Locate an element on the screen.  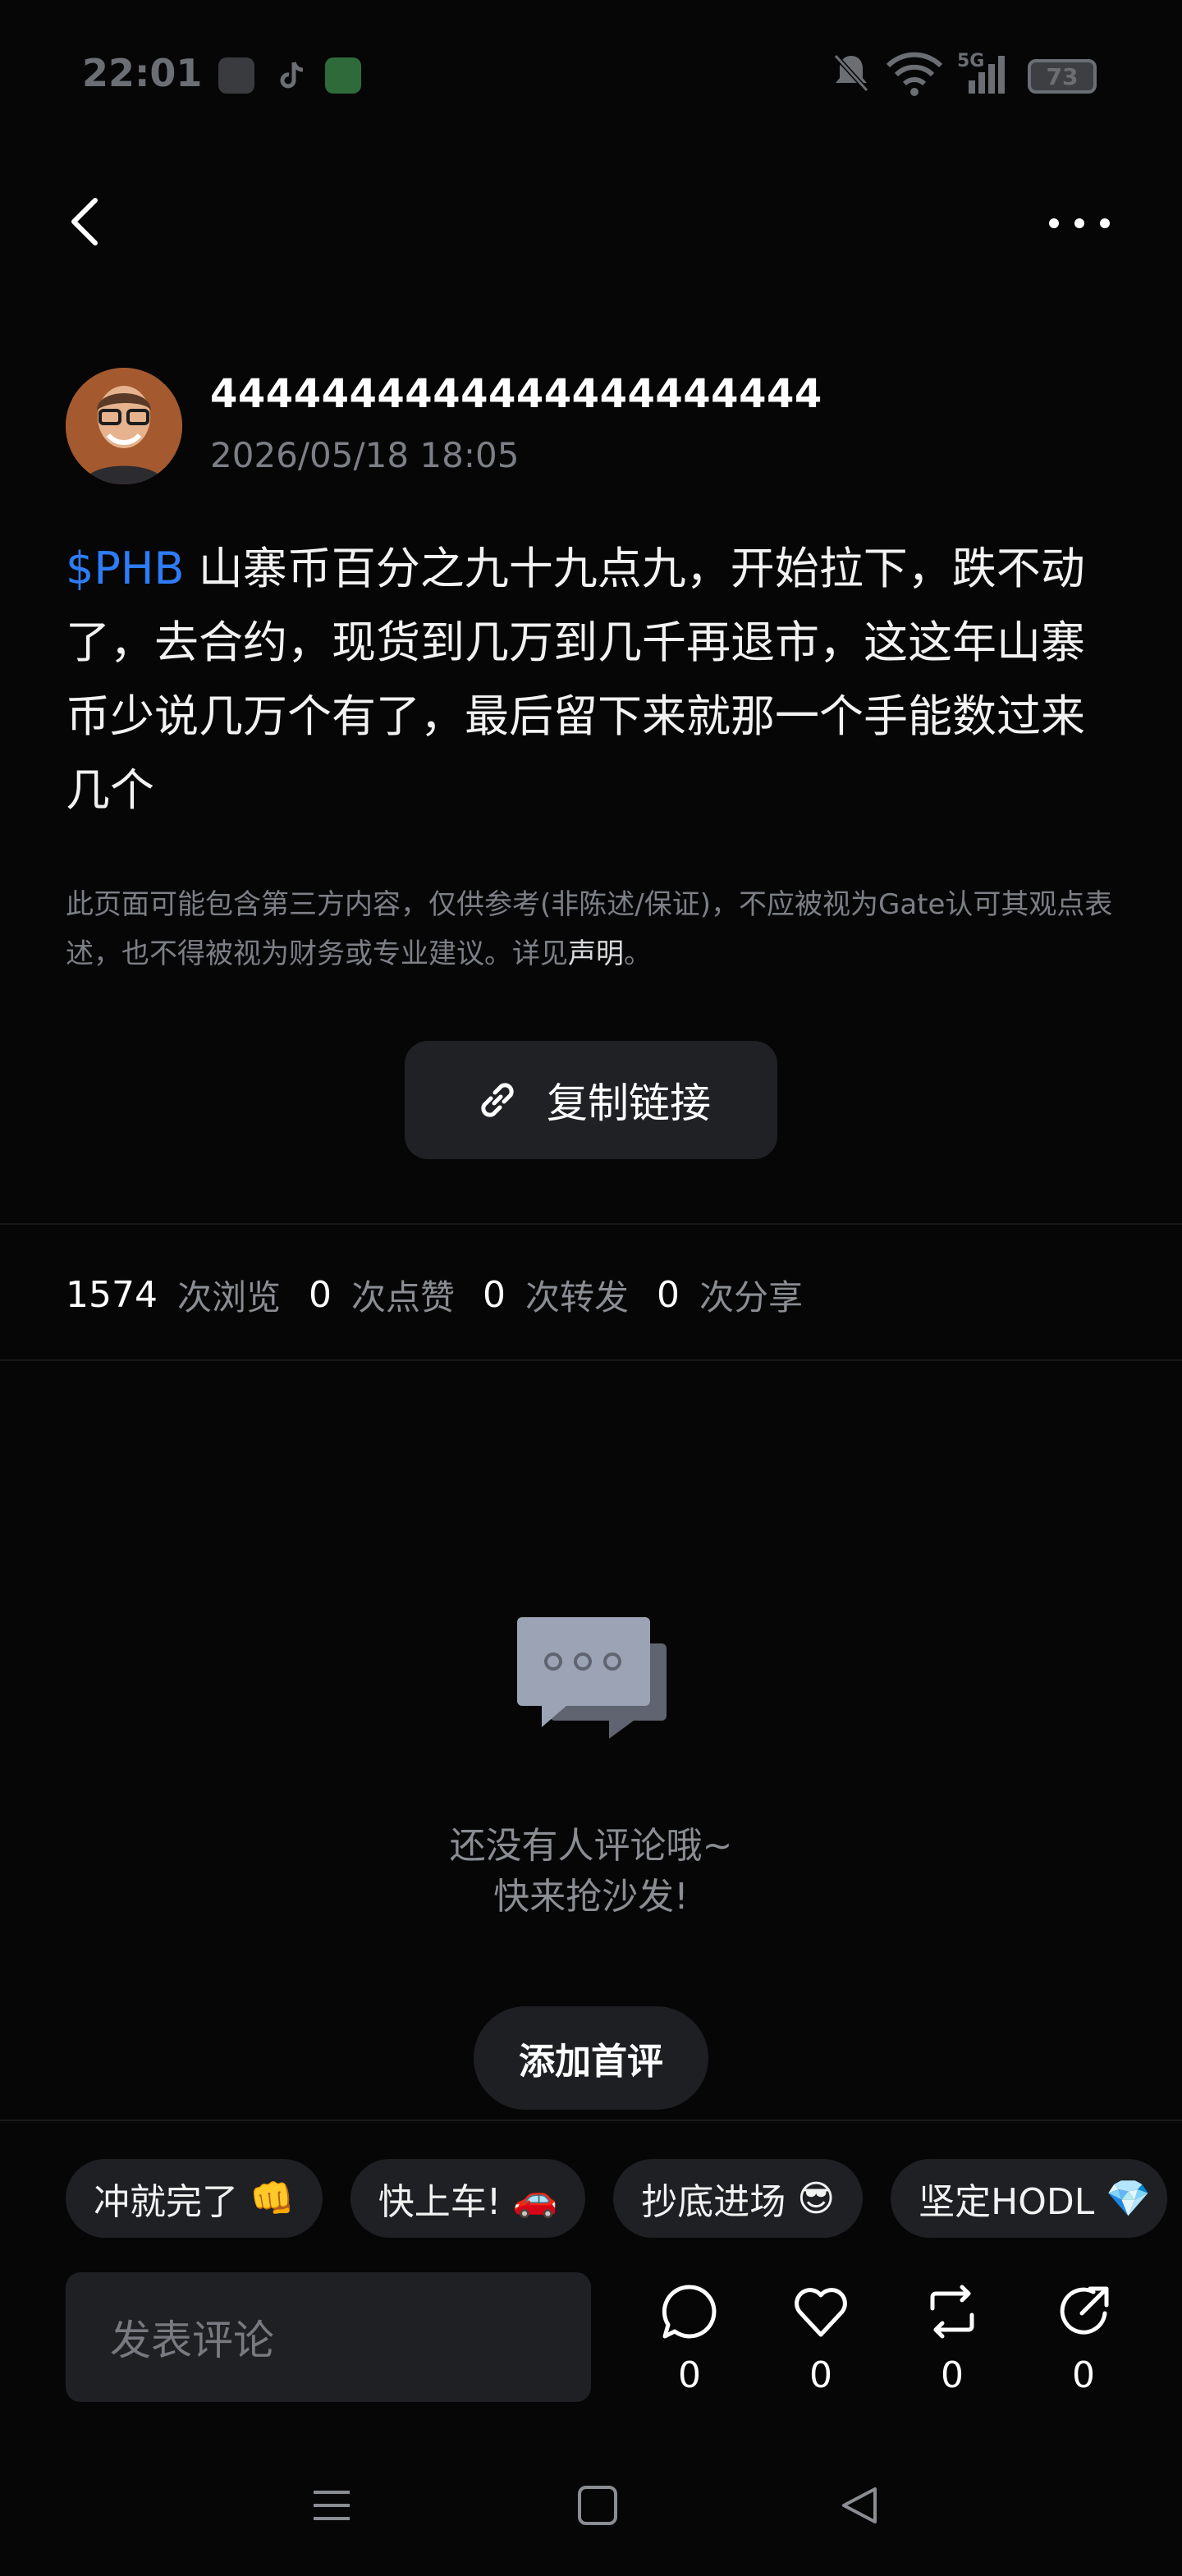
post-date: 2026/05/18 18:05 is located at coordinates (365, 455).